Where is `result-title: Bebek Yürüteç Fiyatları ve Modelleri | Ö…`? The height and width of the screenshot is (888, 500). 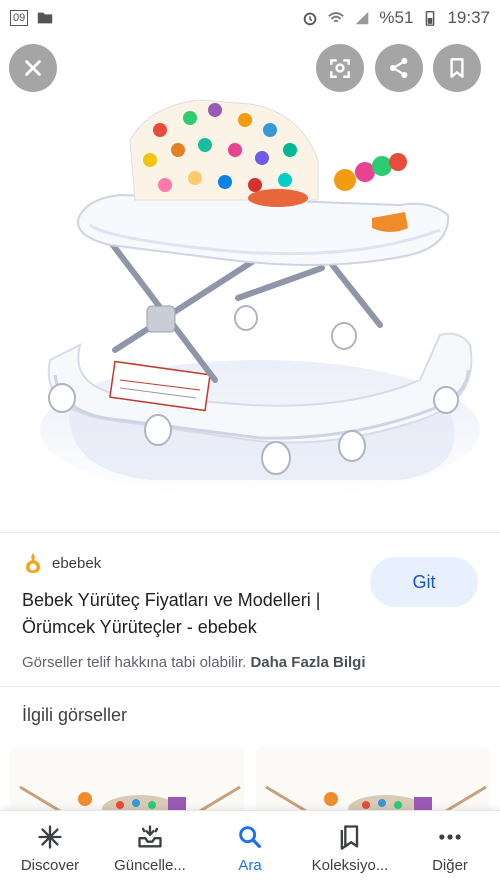
result-title: Bebek Yürüteç Fiyatları ve Modelleri | Ö… is located at coordinates (192, 614).